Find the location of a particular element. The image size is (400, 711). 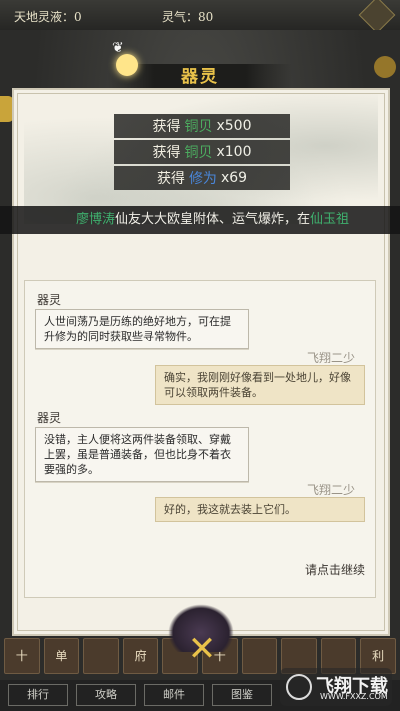

crane-icon: ❦ is located at coordinates (118, 48).